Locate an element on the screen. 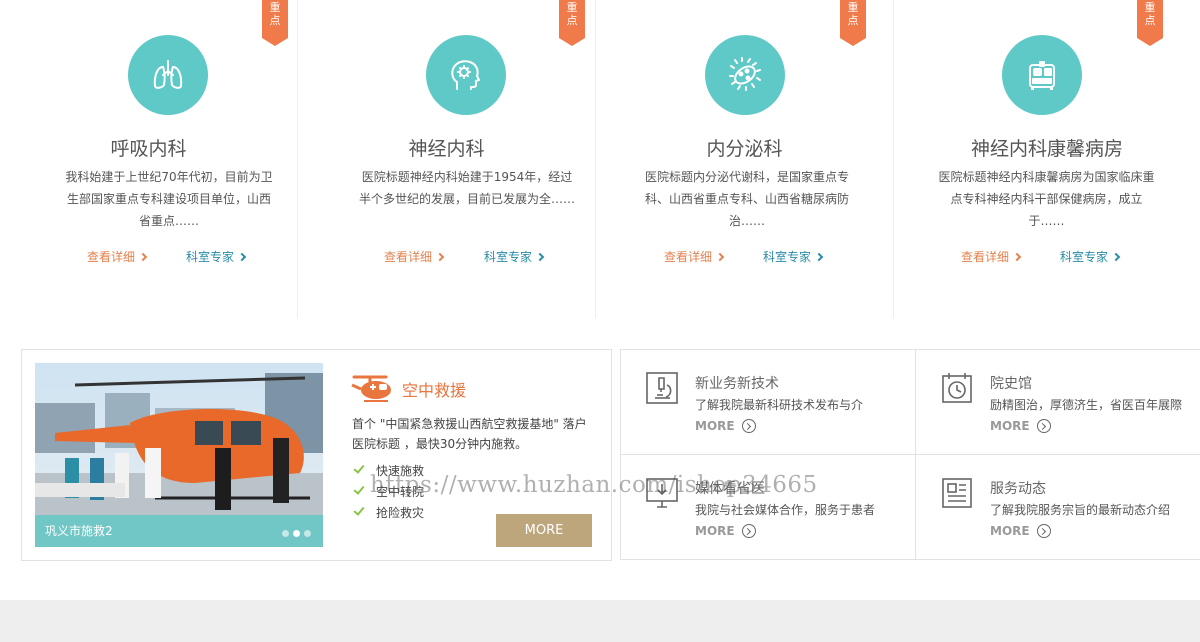 Image resolution: width=1200 pixels, height=642 pixels. virus-icon is located at coordinates (745, 75).